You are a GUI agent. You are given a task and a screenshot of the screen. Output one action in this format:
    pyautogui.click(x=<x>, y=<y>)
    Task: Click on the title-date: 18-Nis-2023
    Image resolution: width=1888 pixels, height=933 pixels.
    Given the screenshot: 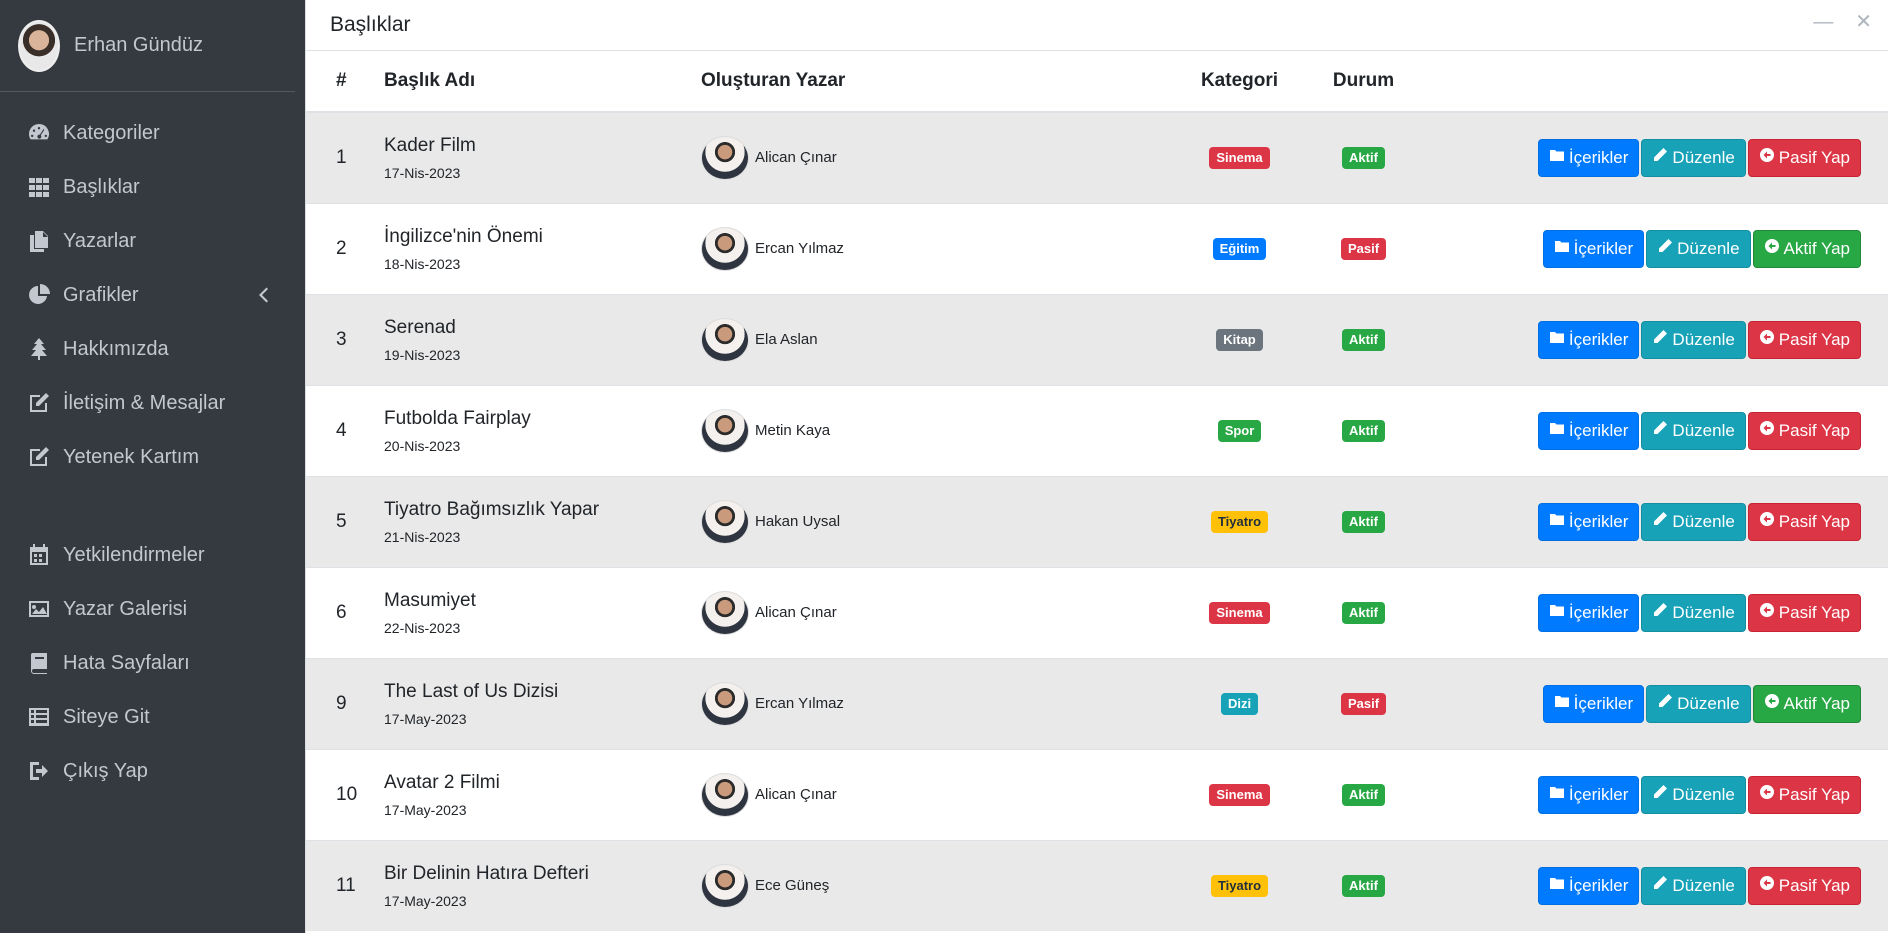 What is the action you would take?
    pyautogui.click(x=422, y=263)
    